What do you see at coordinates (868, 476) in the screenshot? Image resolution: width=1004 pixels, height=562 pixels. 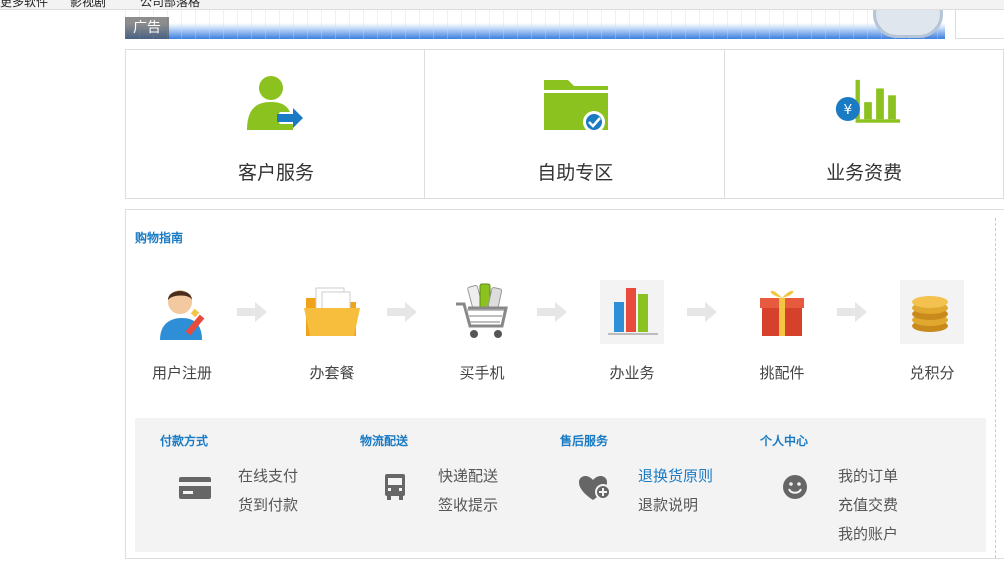 I see `link-my-orders: 我的订单` at bounding box center [868, 476].